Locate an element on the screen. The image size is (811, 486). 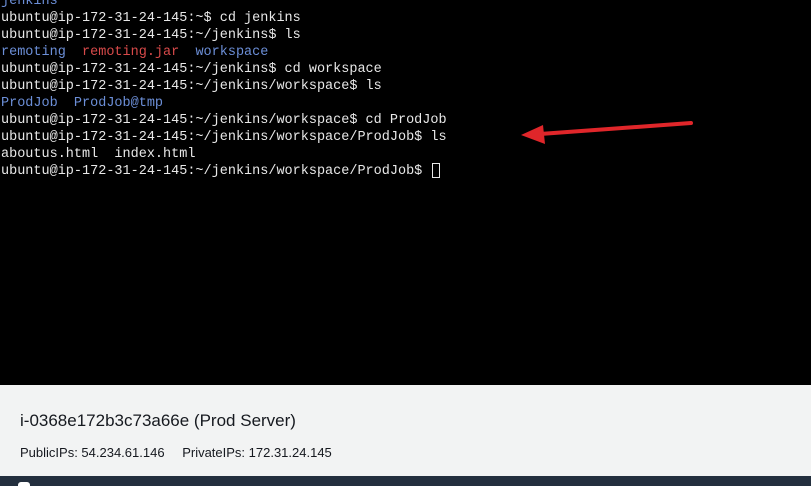
directory-entry: jenkins is located at coordinates (29, 4).